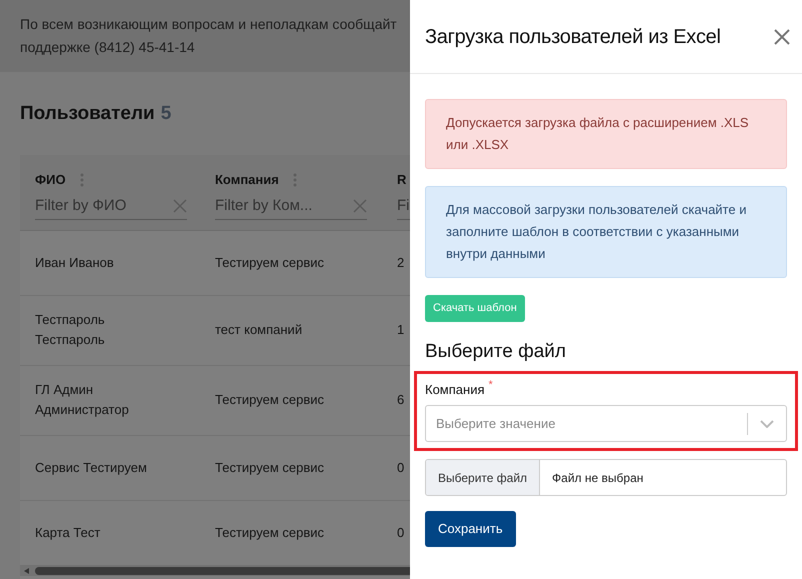 Image resolution: width=802 pixels, height=579 pixels. What do you see at coordinates (259, 330) in the screenshot?
I see `table-cell-text: тест компаний` at bounding box center [259, 330].